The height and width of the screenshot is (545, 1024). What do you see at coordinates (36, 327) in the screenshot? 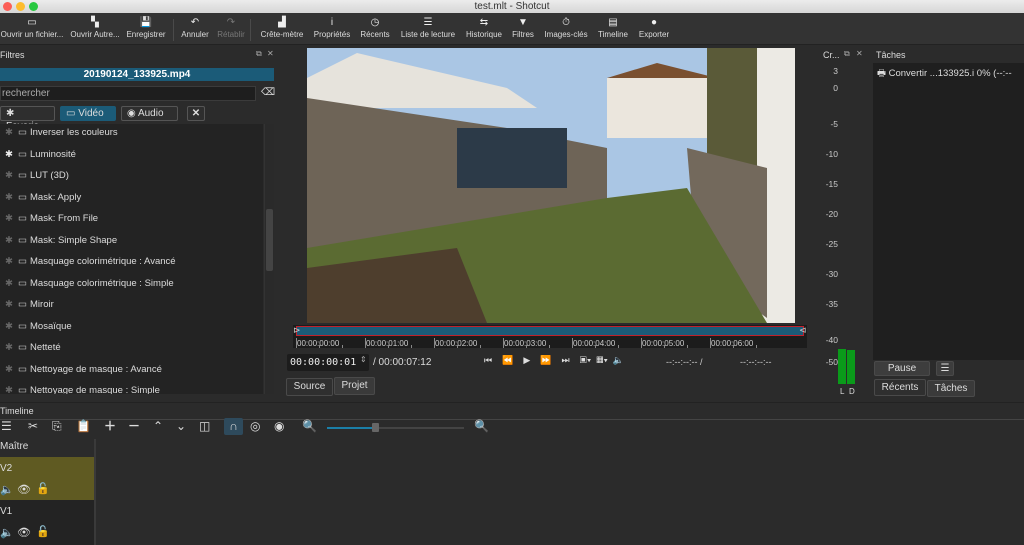
I see `filter-item: ✱ ▭ Mosaïque` at bounding box center [36, 327].